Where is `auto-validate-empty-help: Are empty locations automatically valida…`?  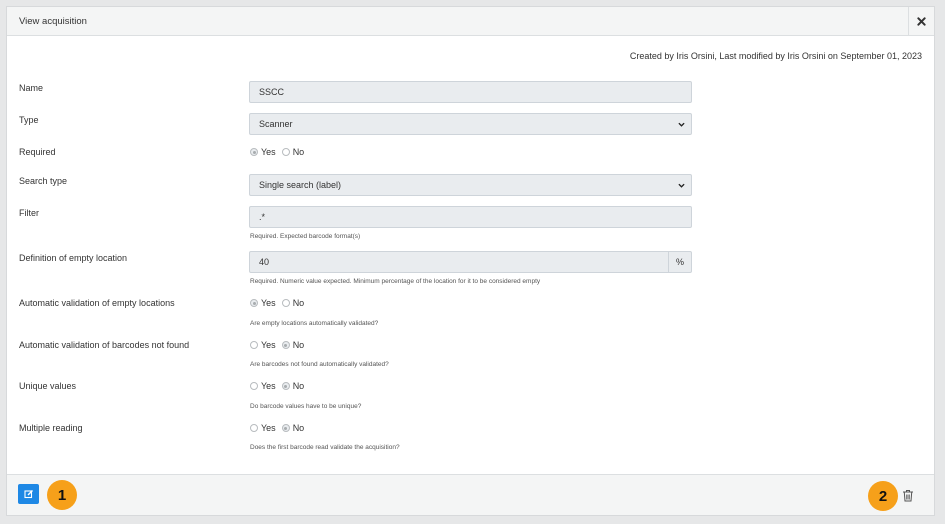 auto-validate-empty-help: Are empty locations automatically valida… is located at coordinates (314, 323).